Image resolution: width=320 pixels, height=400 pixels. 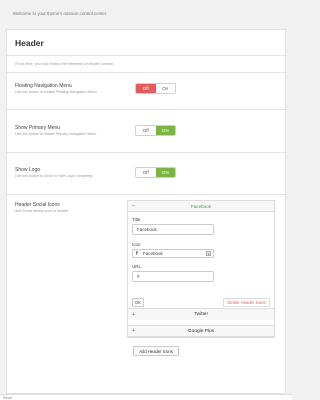 I want to click on option-label-show-logo: Show Logo, so click(x=28, y=170).